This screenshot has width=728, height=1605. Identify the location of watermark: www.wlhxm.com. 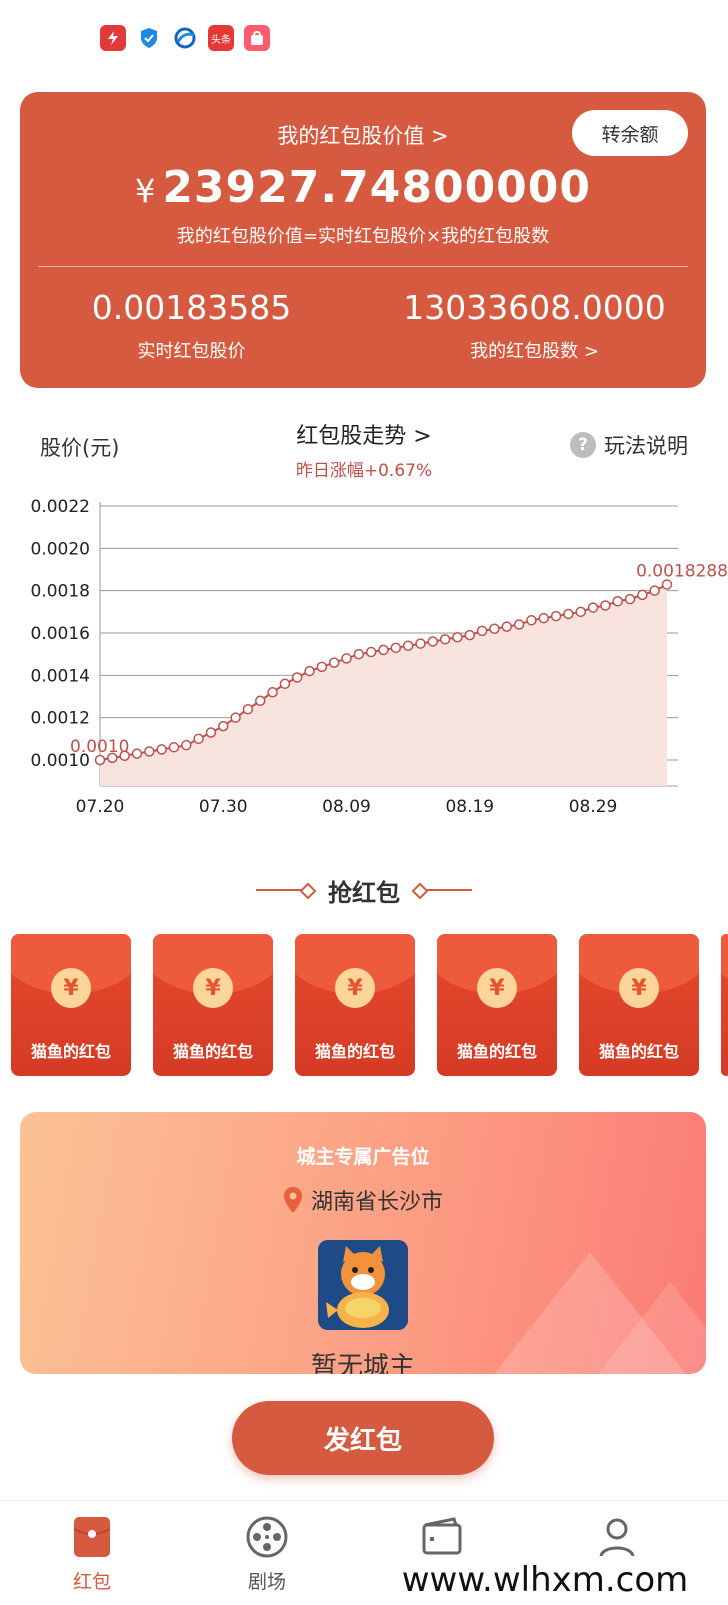
(545, 1580).